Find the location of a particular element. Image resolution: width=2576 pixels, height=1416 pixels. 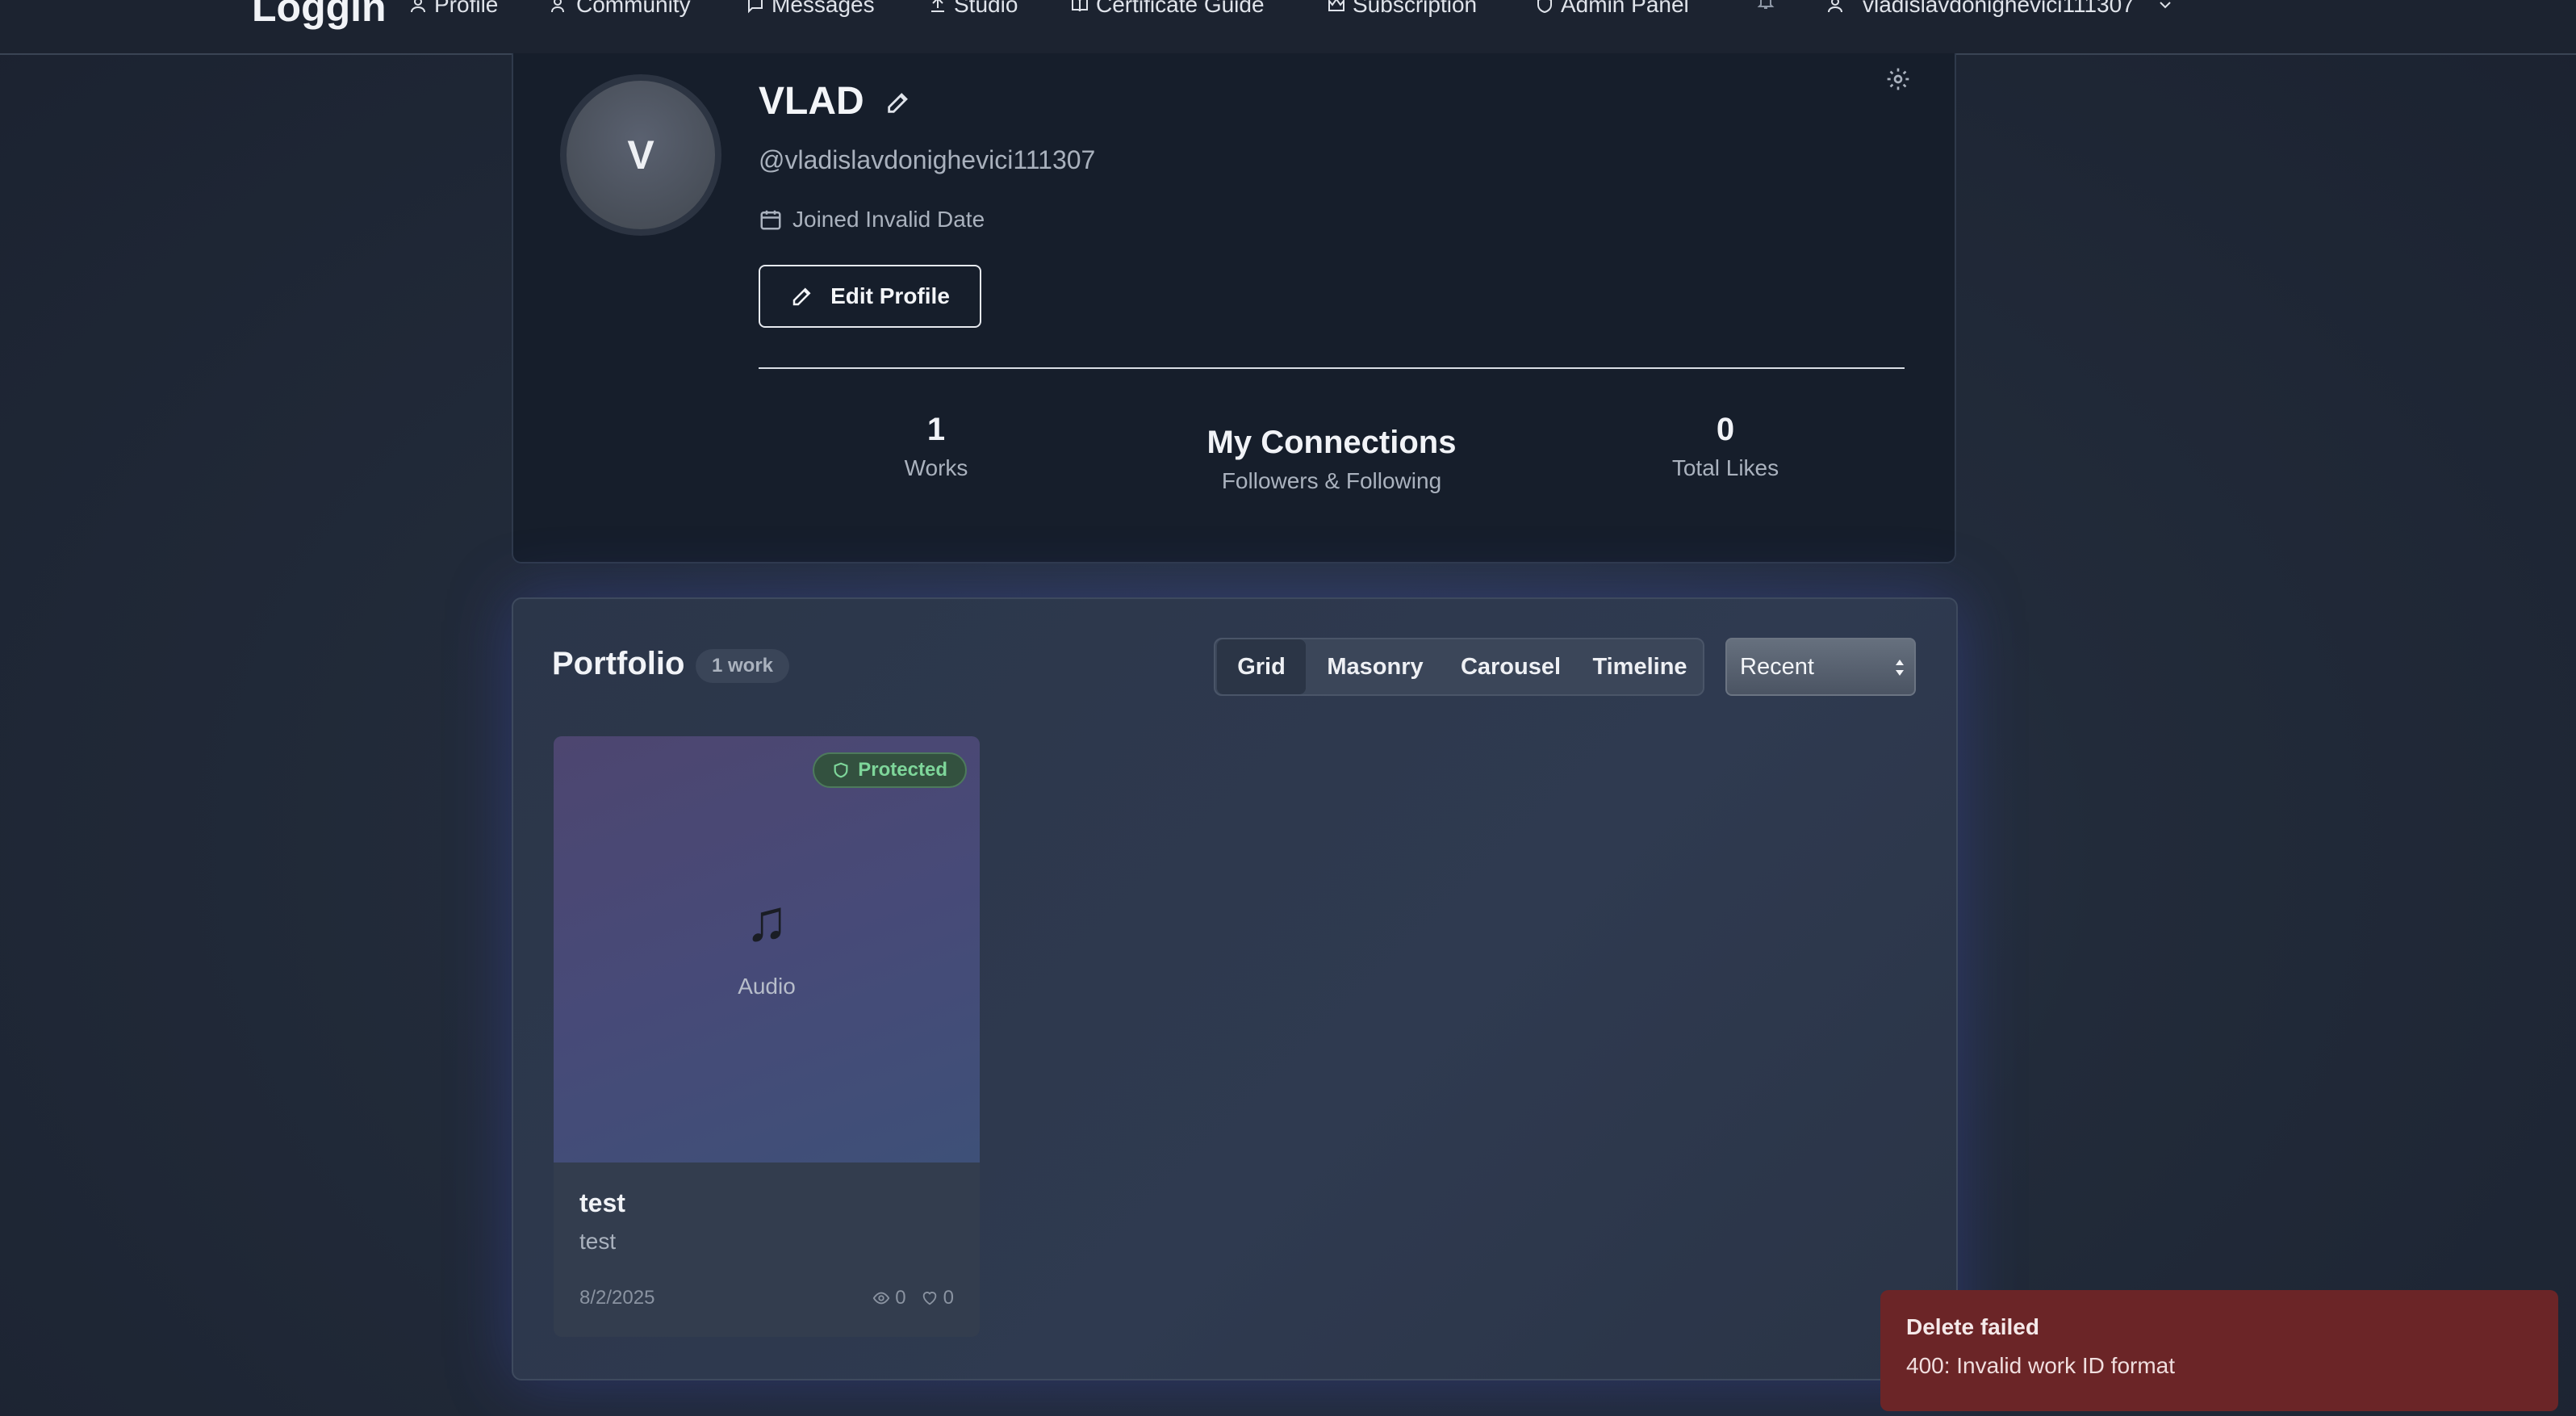

bell-icon is located at coordinates (1766, 4).